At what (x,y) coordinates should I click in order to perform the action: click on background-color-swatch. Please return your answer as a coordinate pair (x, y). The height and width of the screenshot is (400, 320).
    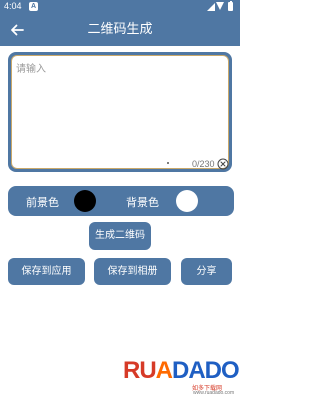
    Looking at the image, I should click on (187, 201).